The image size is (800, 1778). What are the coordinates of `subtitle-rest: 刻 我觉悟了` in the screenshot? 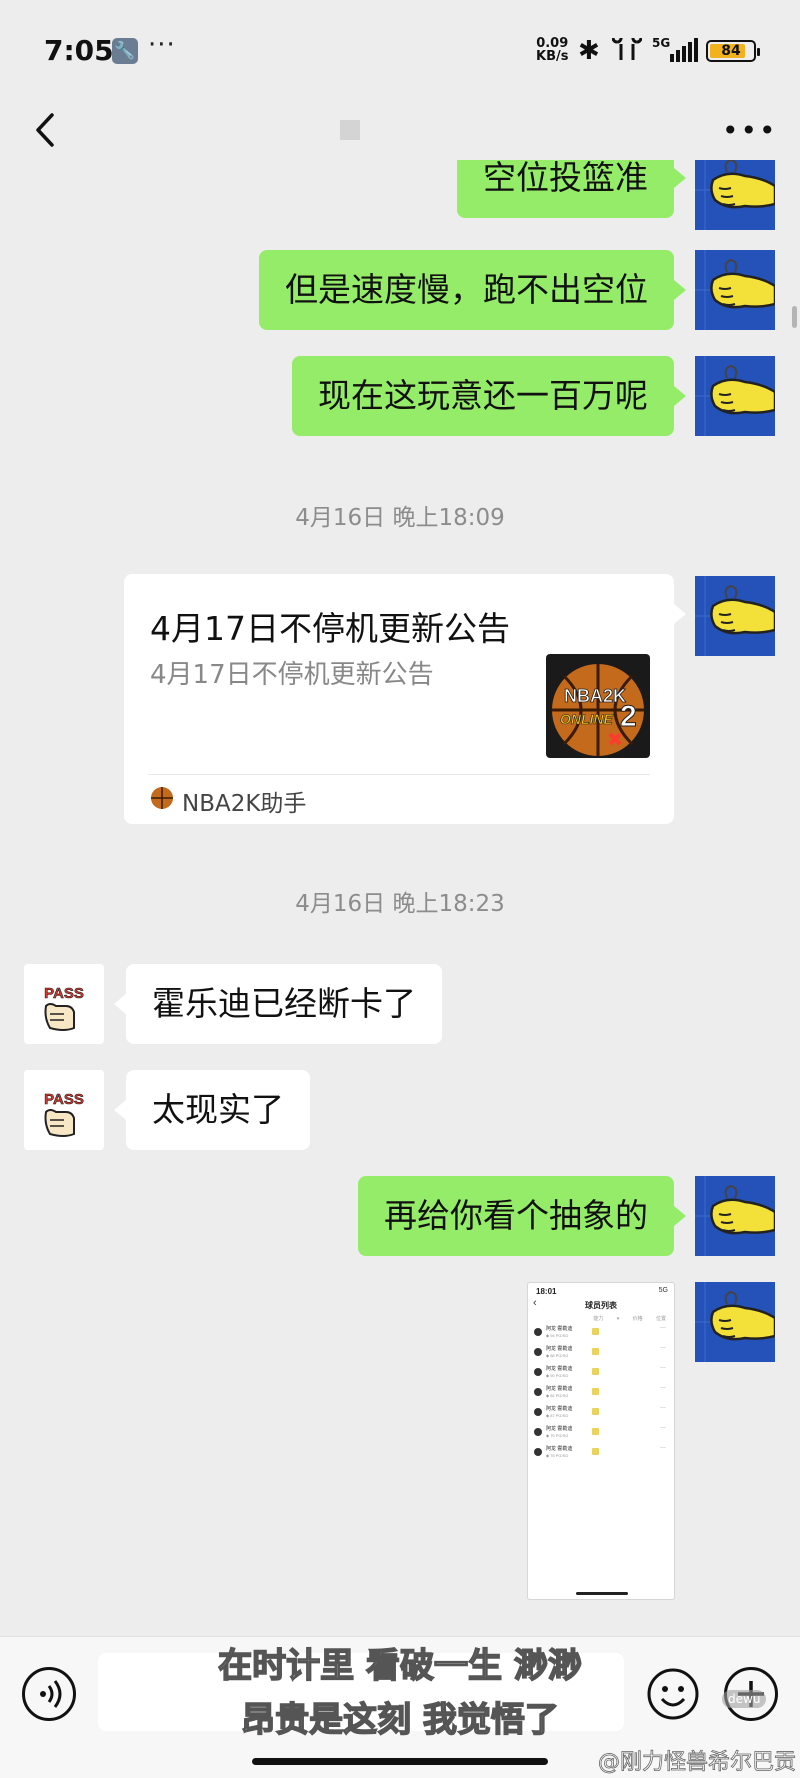 It's located at (467, 1720).